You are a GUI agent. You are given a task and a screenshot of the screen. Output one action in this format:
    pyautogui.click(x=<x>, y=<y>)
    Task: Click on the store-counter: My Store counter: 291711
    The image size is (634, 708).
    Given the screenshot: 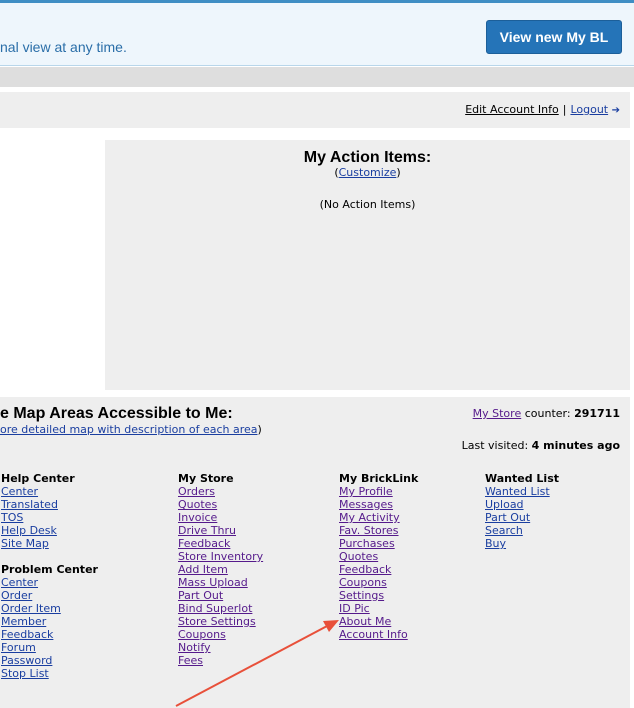 What is the action you would take?
    pyautogui.click(x=546, y=413)
    